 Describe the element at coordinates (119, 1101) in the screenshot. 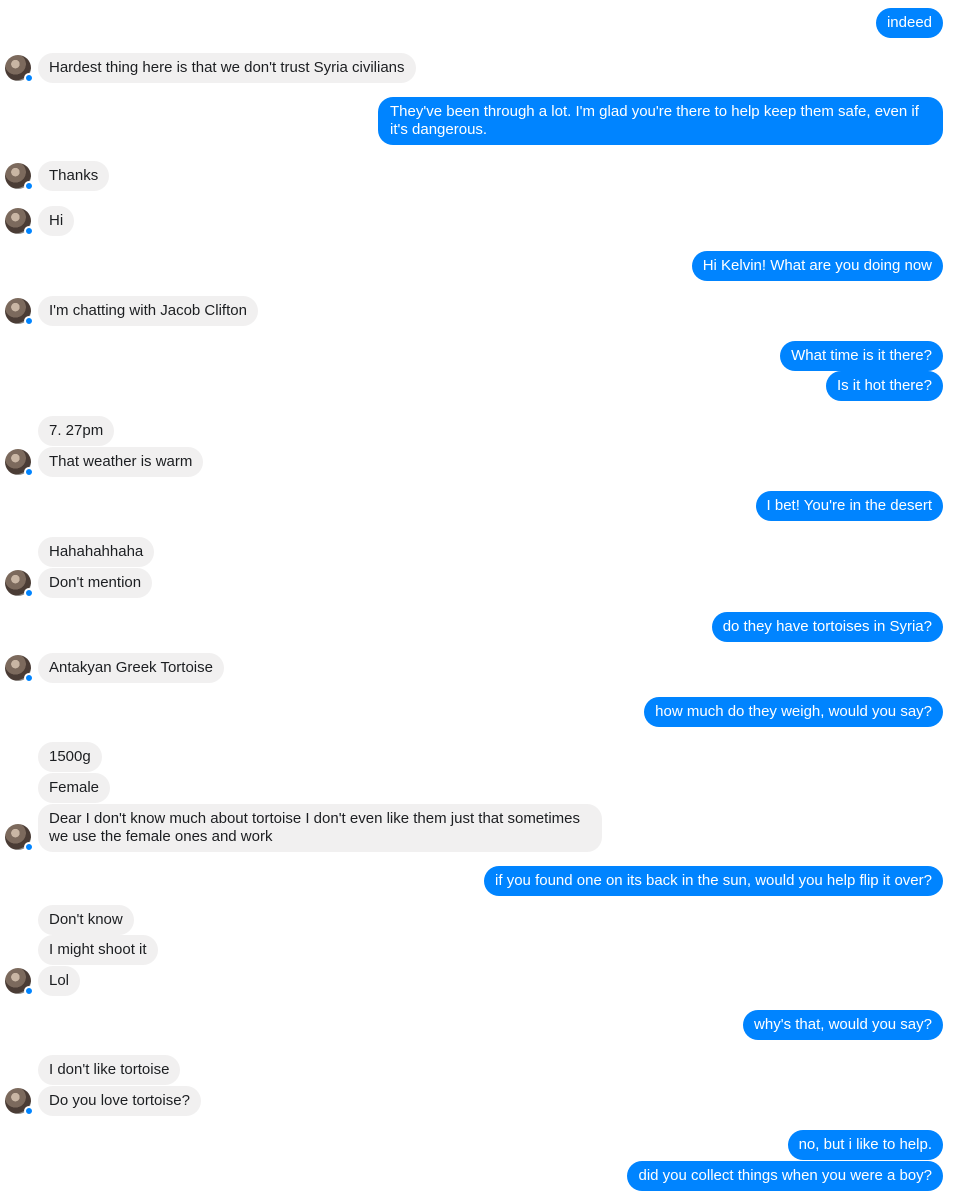

I see `message-bubble-incoming: Do you love tortoise?` at that location.